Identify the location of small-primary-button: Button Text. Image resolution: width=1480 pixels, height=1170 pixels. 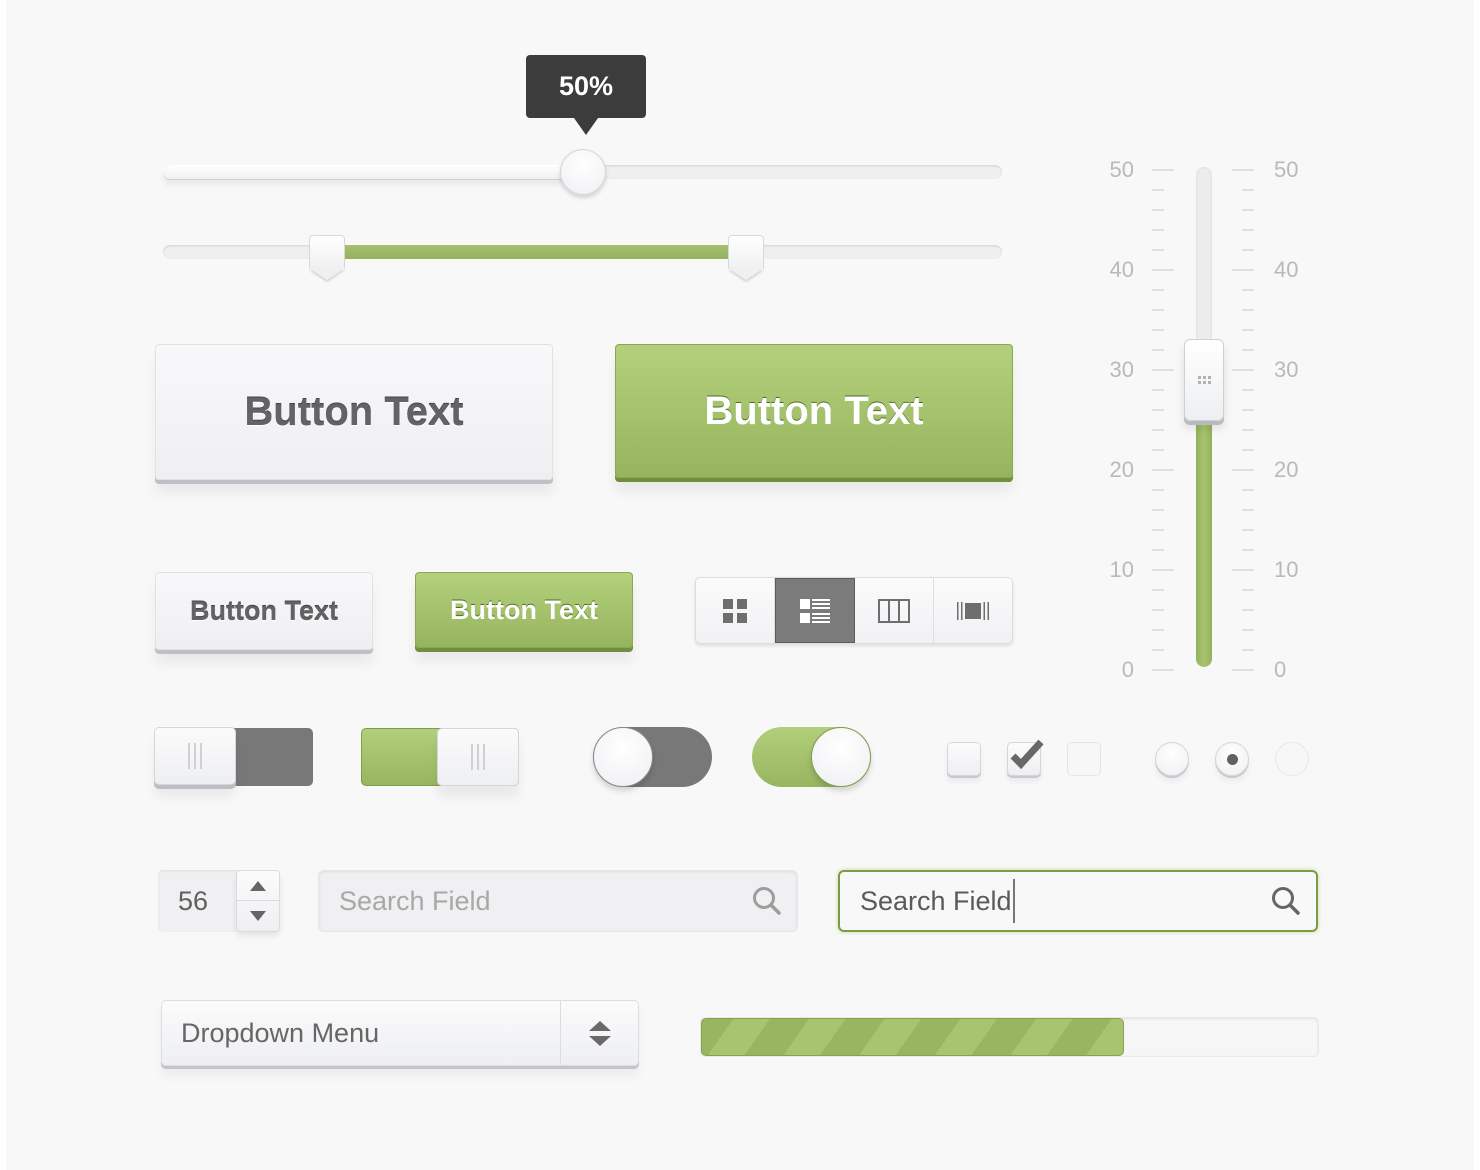
(524, 610).